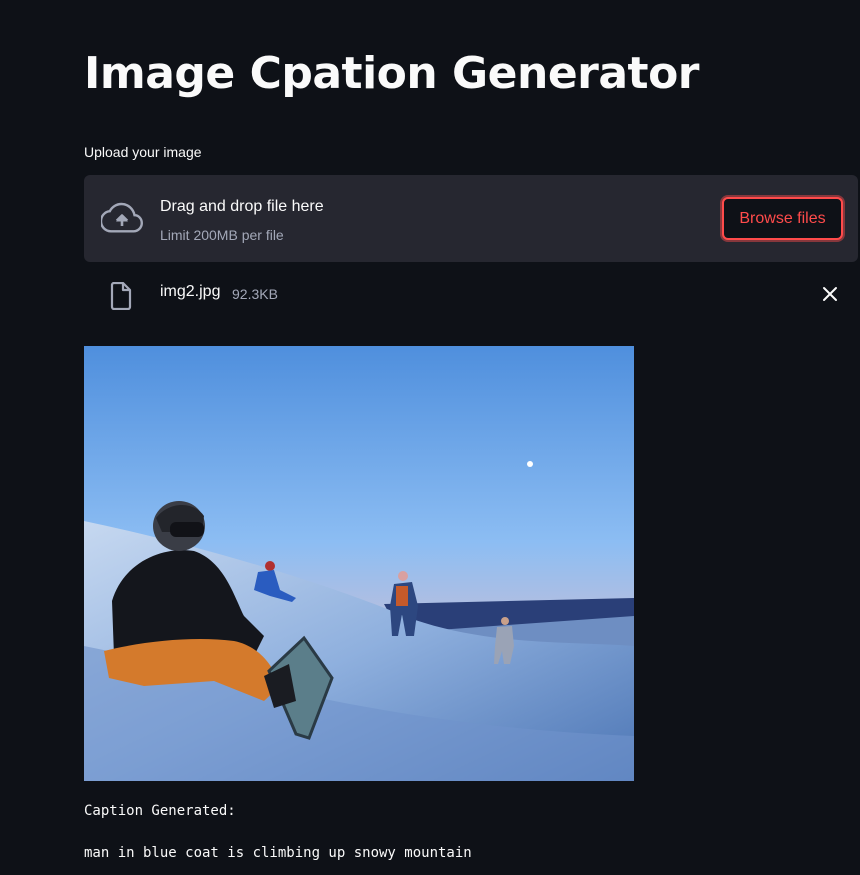  What do you see at coordinates (255, 294) in the screenshot?
I see `uploaded-file-size: 92.3KB` at bounding box center [255, 294].